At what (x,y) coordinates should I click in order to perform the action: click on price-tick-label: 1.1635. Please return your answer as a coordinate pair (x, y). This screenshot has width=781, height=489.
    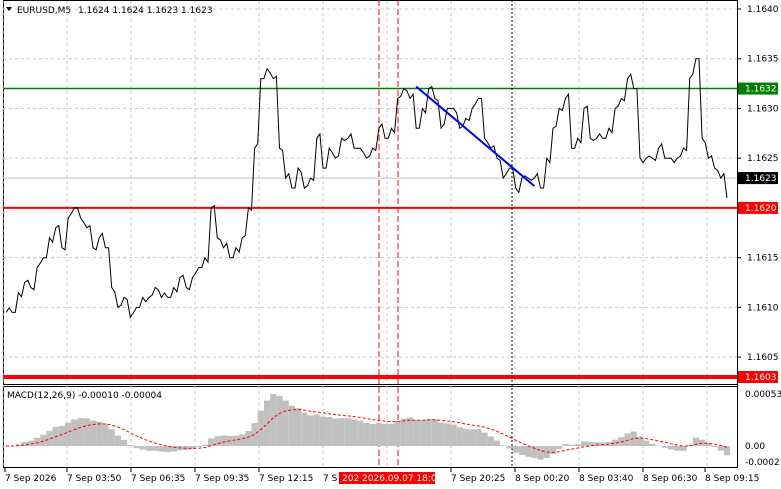
    Looking at the image, I should click on (763, 60).